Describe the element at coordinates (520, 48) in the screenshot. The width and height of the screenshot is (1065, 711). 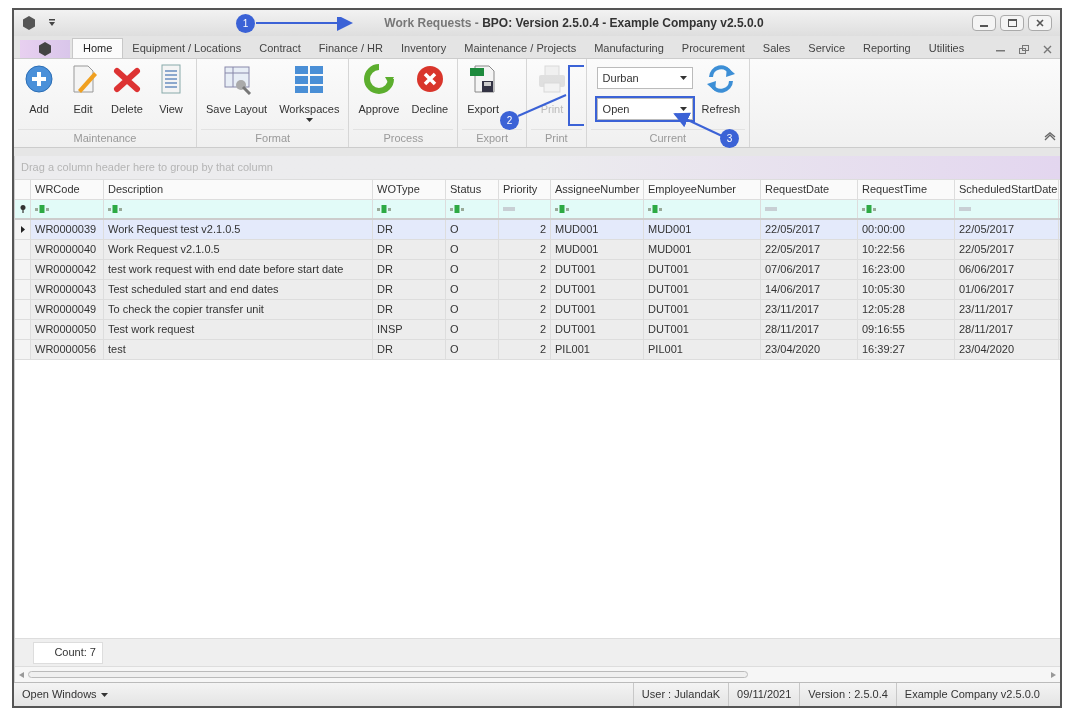
I see `ribbon-tab: Maintenance / Projects` at that location.